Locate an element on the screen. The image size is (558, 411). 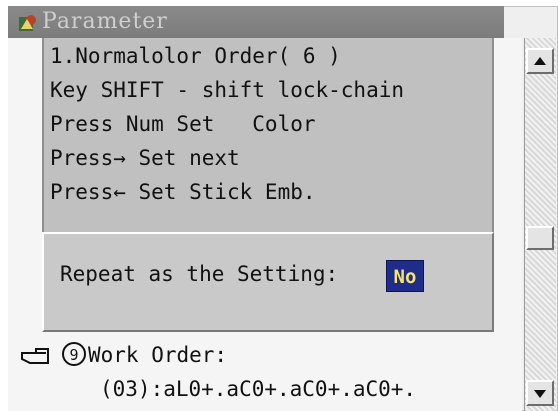
pointing-hand-icon is located at coordinates (35, 356).